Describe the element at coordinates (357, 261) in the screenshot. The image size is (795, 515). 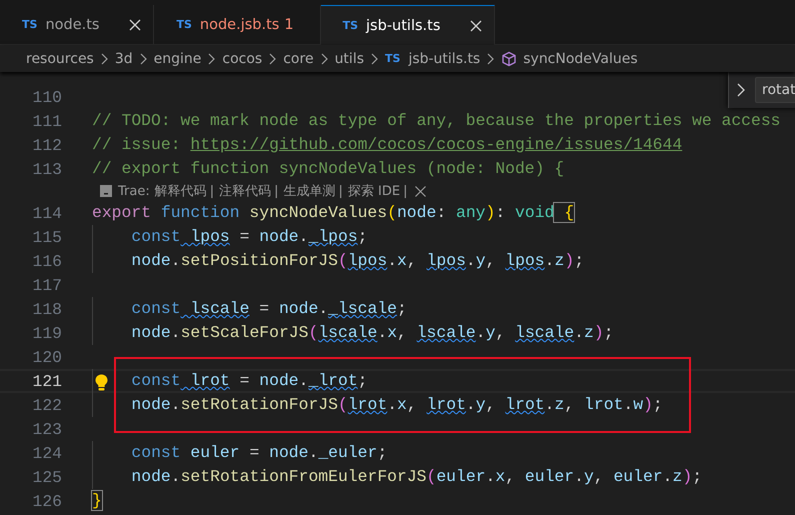
I see `code-line: node.setPositionForJS(lpos.x, lpos.y, lpos.z);` at that location.